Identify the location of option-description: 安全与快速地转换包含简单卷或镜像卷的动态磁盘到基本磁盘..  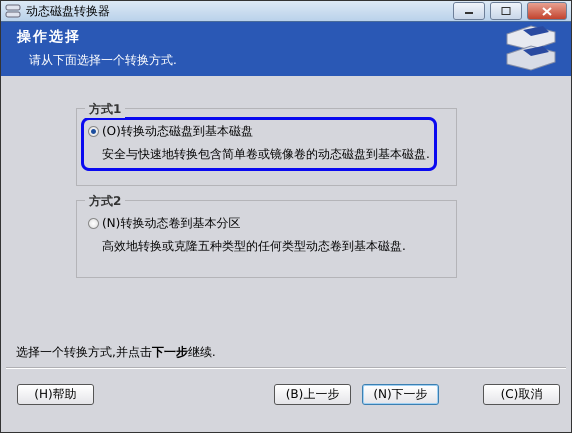
(265, 154).